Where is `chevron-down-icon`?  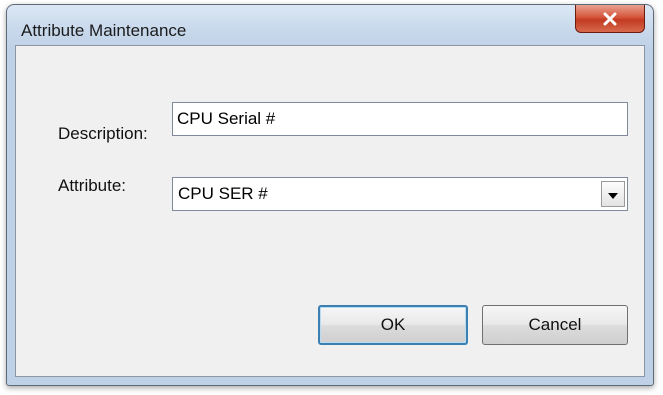 chevron-down-icon is located at coordinates (613, 194).